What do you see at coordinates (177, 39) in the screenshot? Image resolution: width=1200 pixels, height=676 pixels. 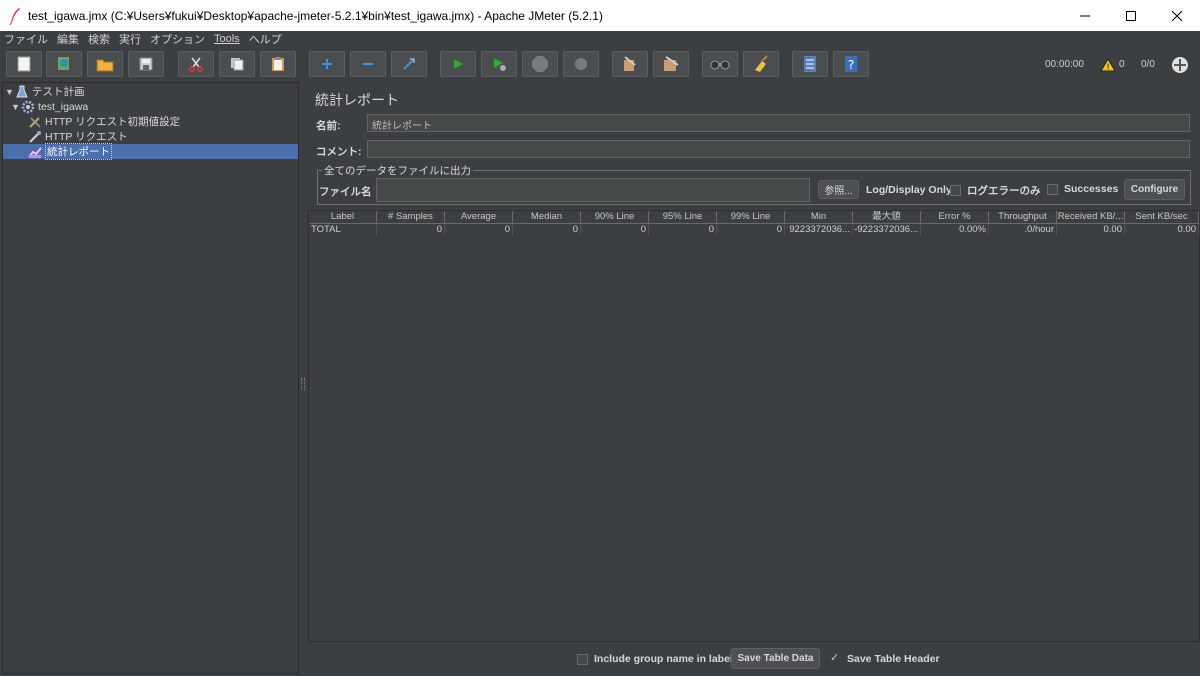 I see `menu-options: オプション` at bounding box center [177, 39].